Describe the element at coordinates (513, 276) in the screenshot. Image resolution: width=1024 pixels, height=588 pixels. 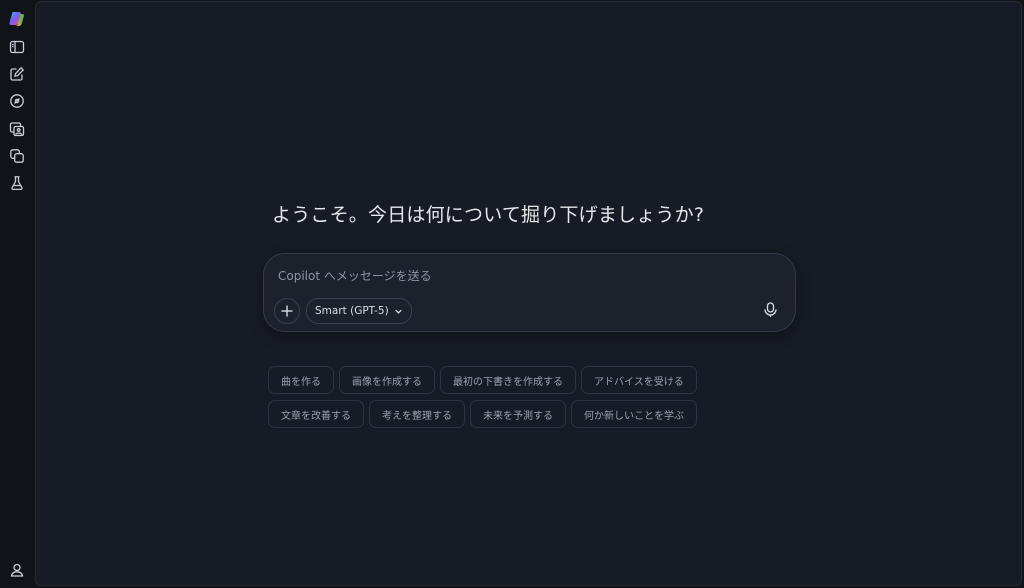
I see `message-input` at that location.